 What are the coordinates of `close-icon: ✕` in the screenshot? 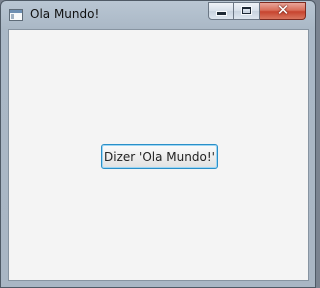 It's located at (283, 10).